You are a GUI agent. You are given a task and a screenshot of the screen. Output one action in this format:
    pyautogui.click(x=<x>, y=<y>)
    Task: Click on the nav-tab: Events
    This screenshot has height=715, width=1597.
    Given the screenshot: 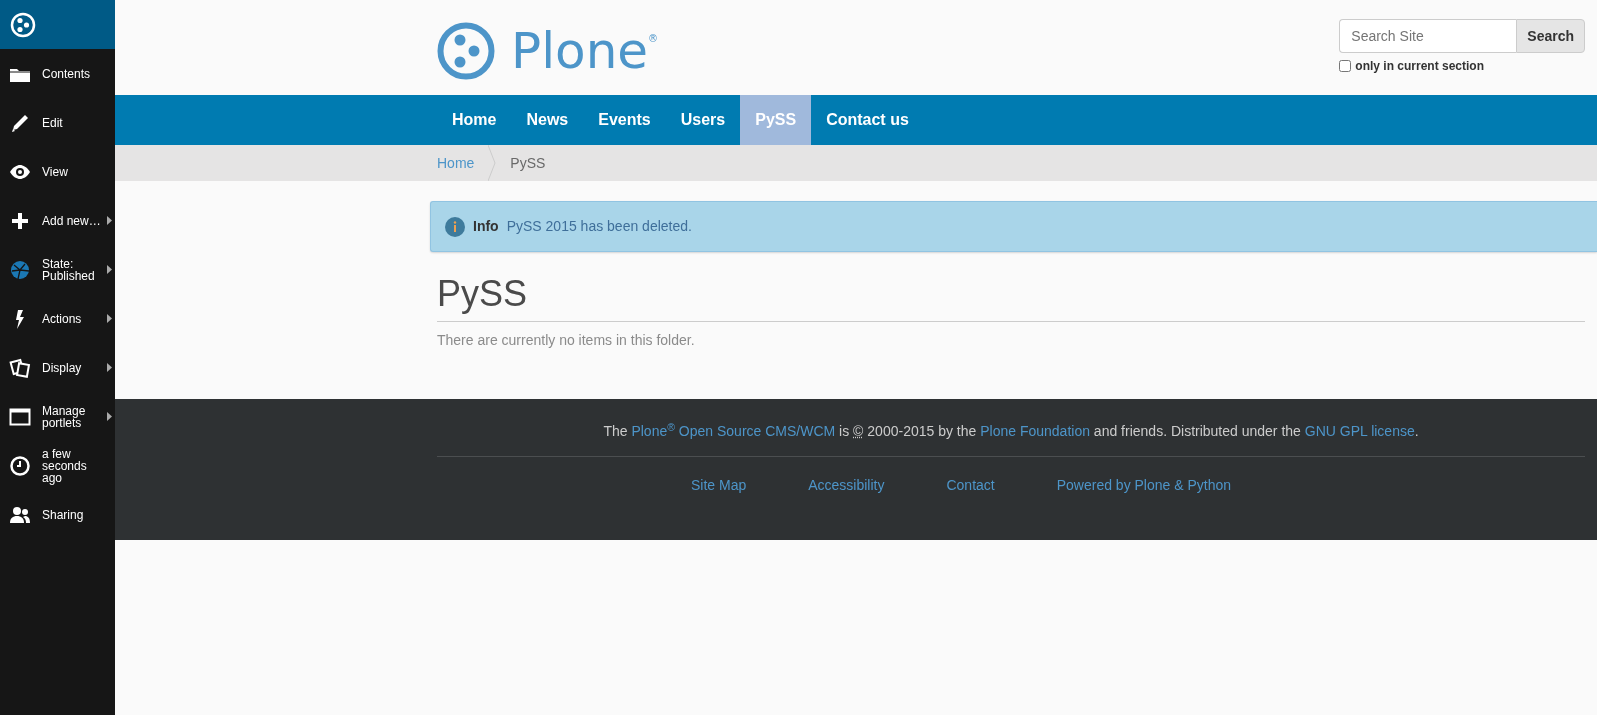 What is the action you would take?
    pyautogui.click(x=624, y=120)
    